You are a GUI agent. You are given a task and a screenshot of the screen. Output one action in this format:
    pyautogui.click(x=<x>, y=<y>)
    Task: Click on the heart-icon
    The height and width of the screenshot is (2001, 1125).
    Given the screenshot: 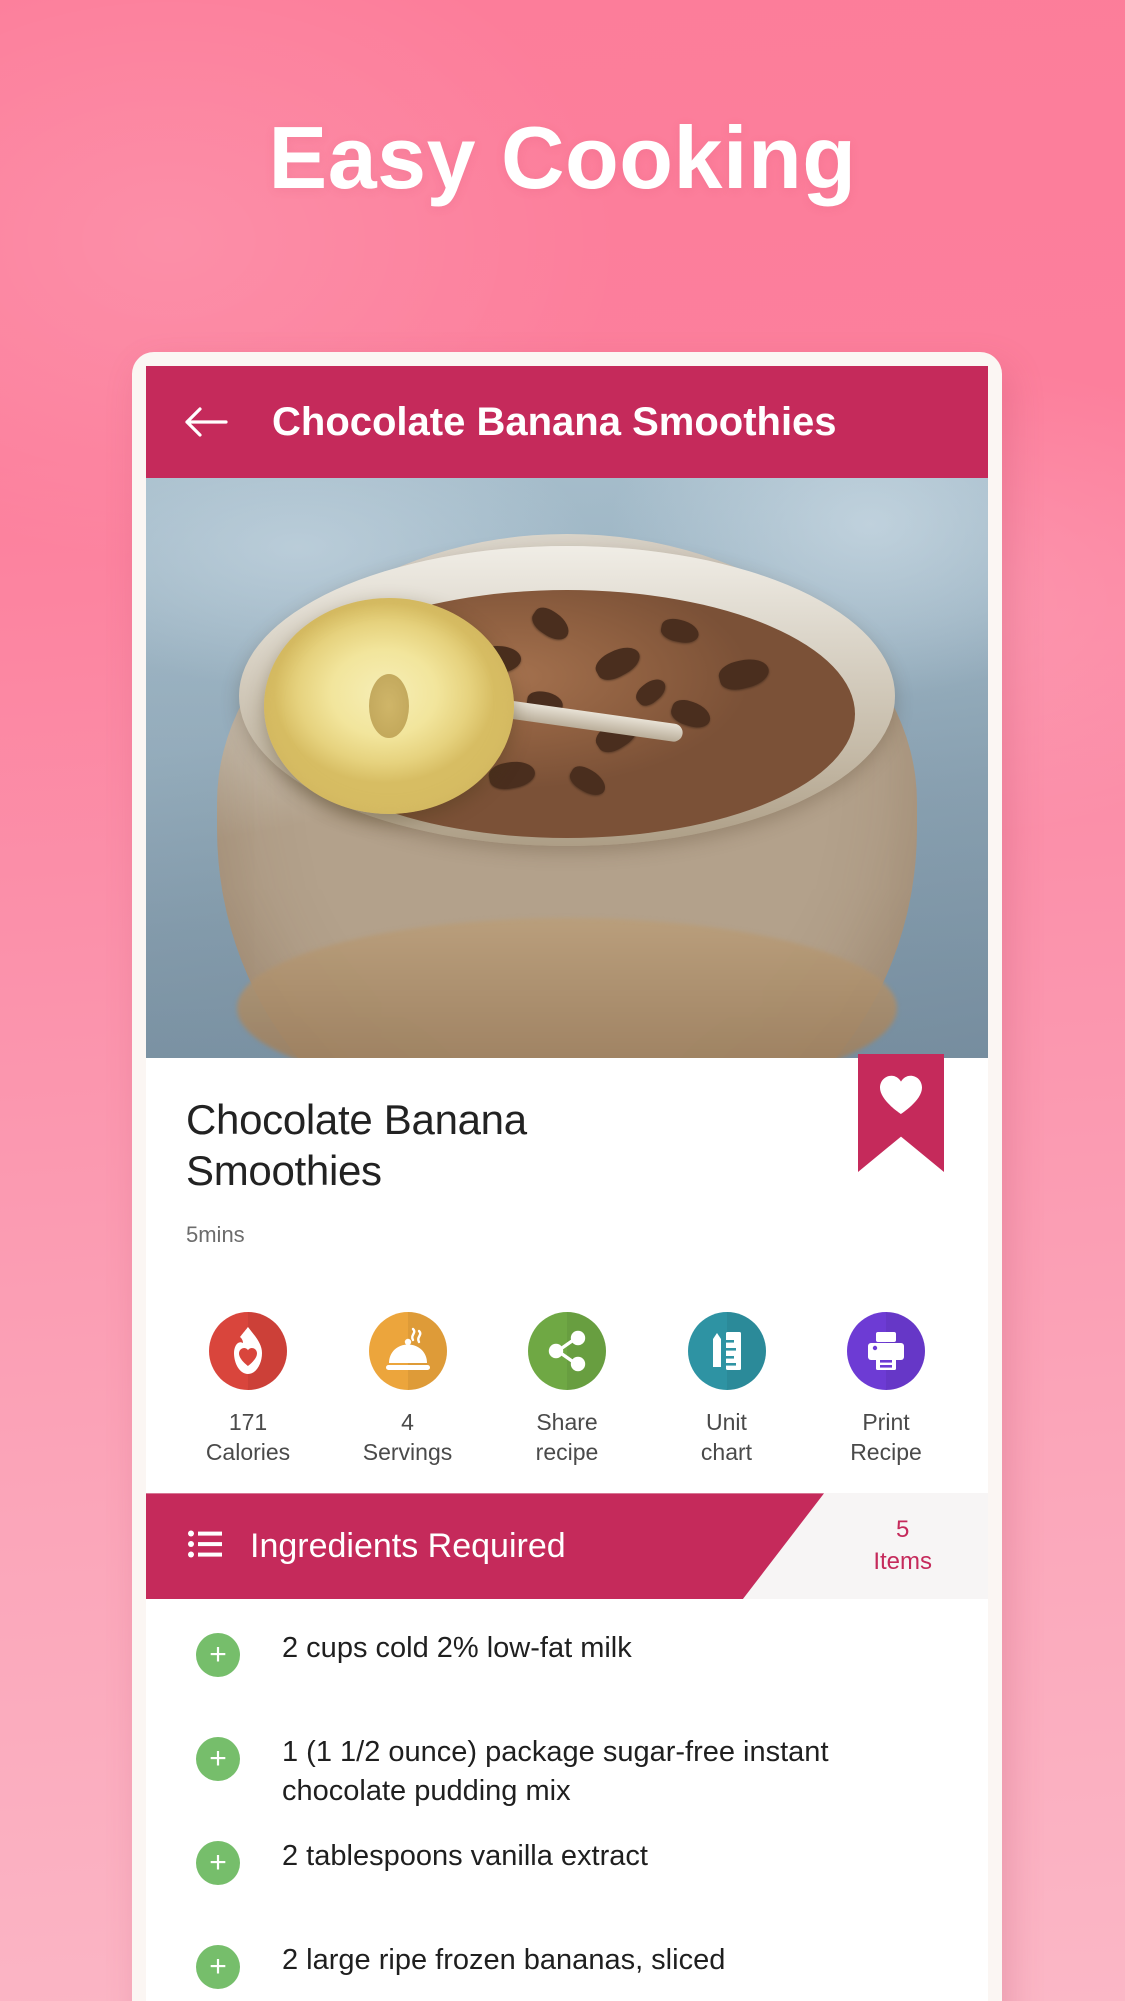 What is the action you would take?
    pyautogui.click(x=901, y=1095)
    